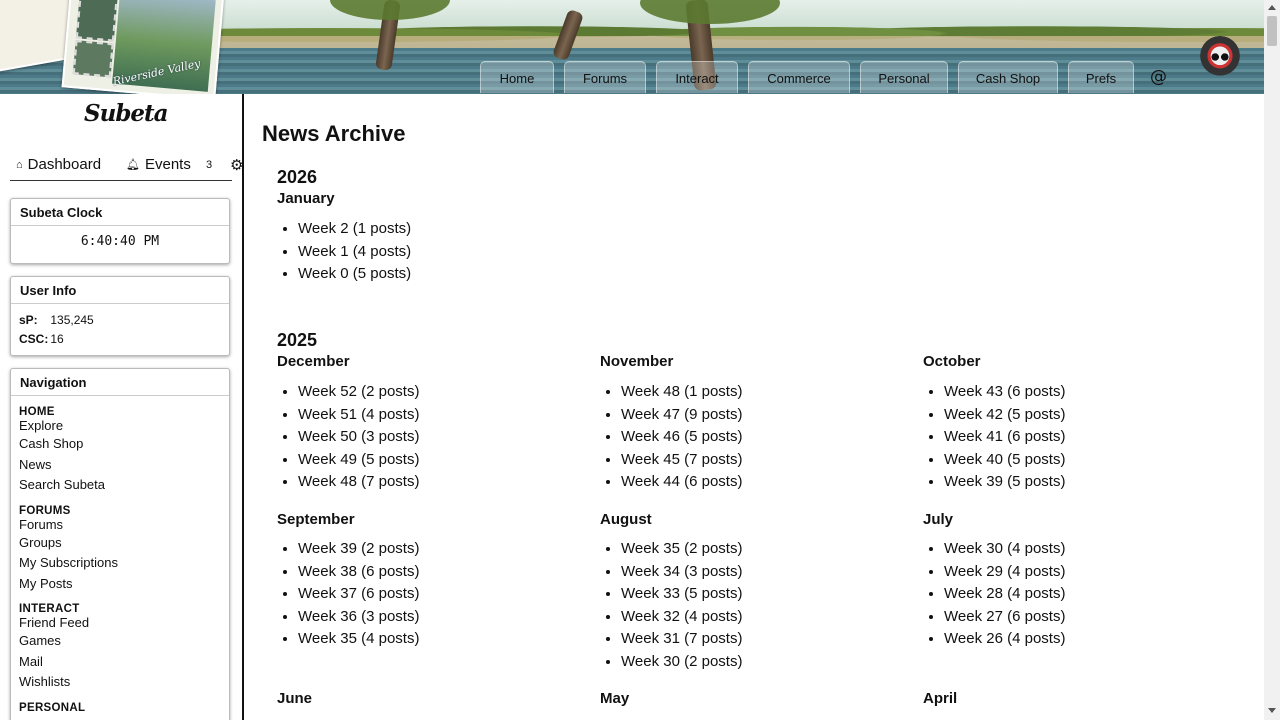 The height and width of the screenshot is (720, 1280). What do you see at coordinates (681, 415) in the screenshot?
I see `week-link: Week 47 (9 posts)` at bounding box center [681, 415].